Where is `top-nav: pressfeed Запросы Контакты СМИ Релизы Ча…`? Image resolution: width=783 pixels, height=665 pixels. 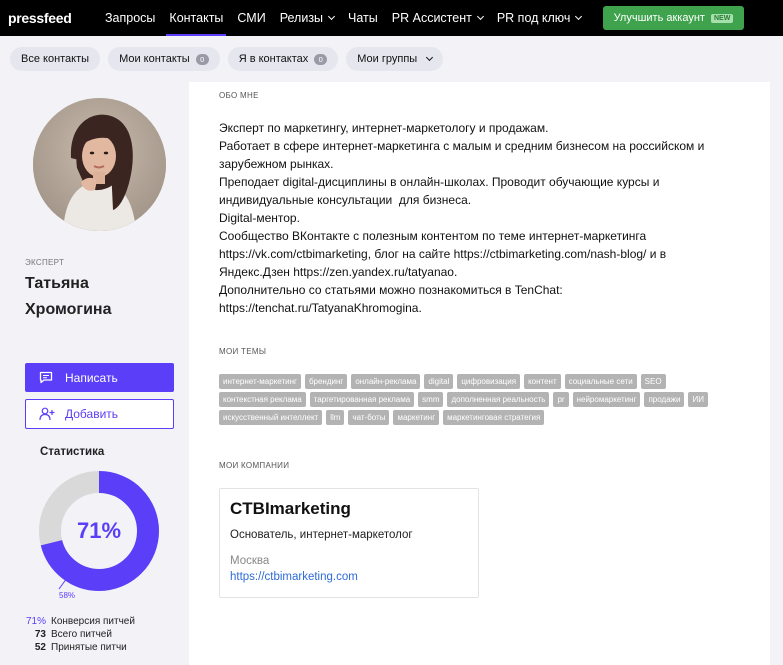
top-nav: pressfeed Запросы Контакты СМИ Релизы Ча… is located at coordinates (391, 18).